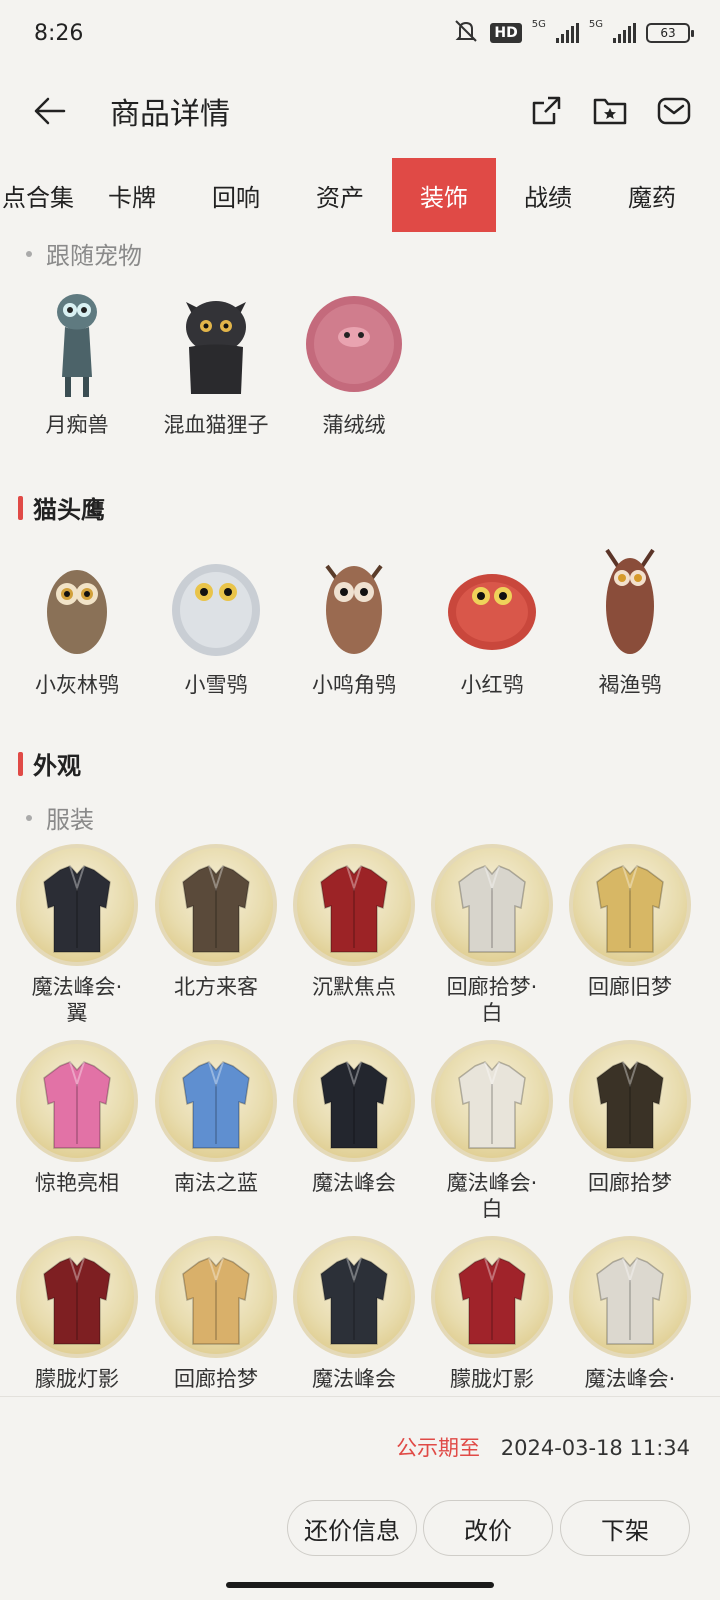 This screenshot has height=1600, width=720. I want to click on outfit-item: 魔法峰会· 白, so click(492, 1131).